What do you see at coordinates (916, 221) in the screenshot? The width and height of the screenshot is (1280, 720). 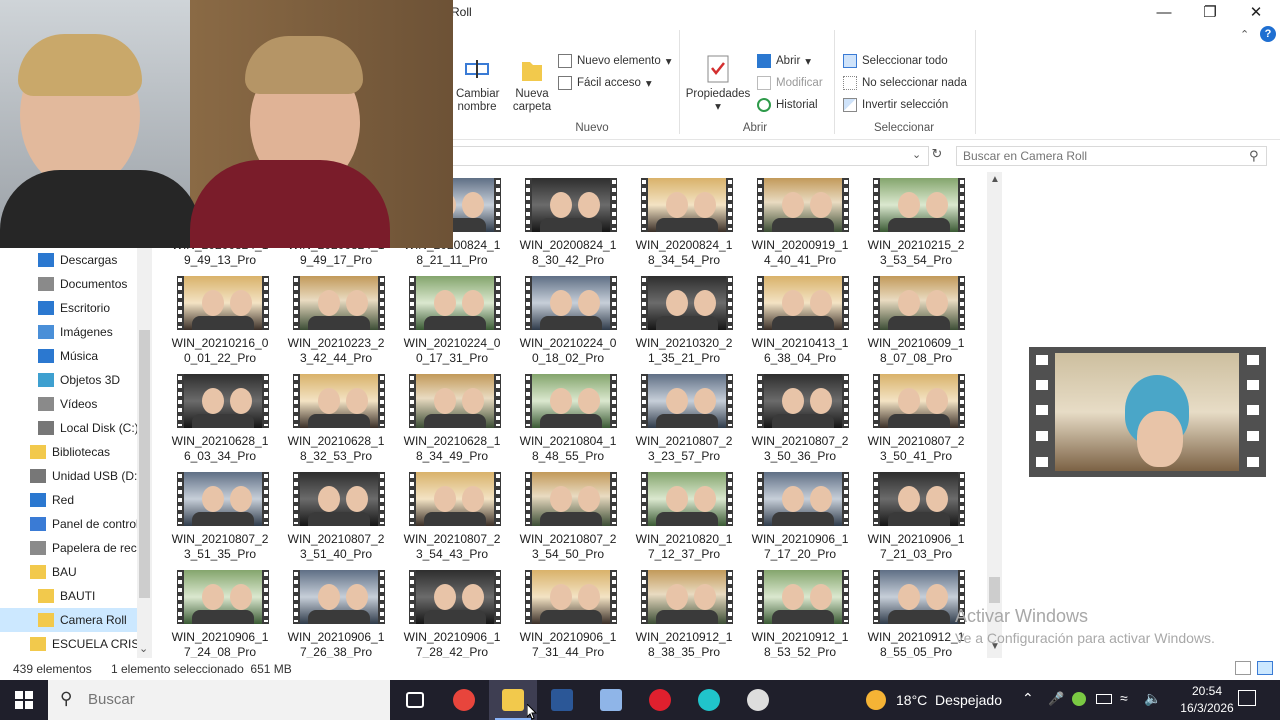 I see `file-tile: WIN_20210215_2 3_53_54_Pro` at bounding box center [916, 221].